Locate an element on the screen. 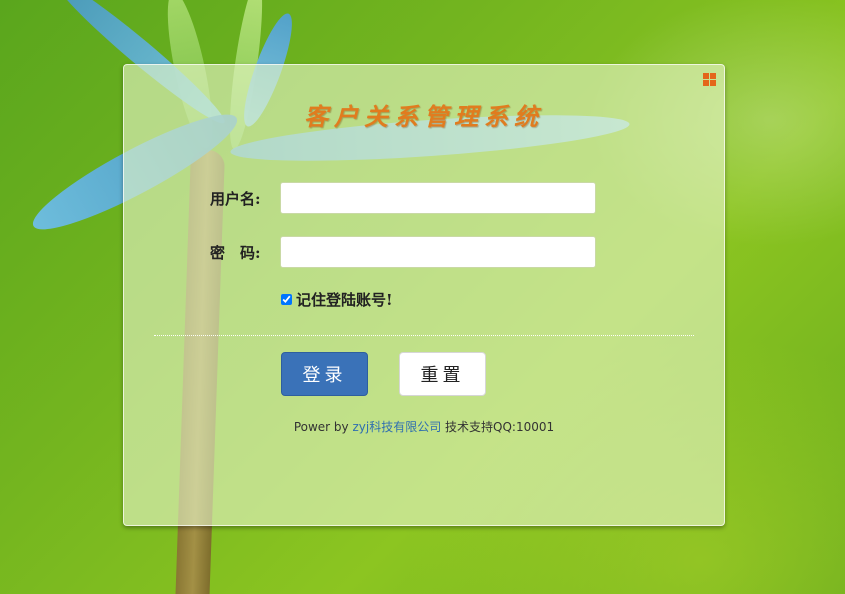 The height and width of the screenshot is (594, 845). footer: Power by zyj科技有限公司 技术支持QQ:10001 is located at coordinates (424, 426).